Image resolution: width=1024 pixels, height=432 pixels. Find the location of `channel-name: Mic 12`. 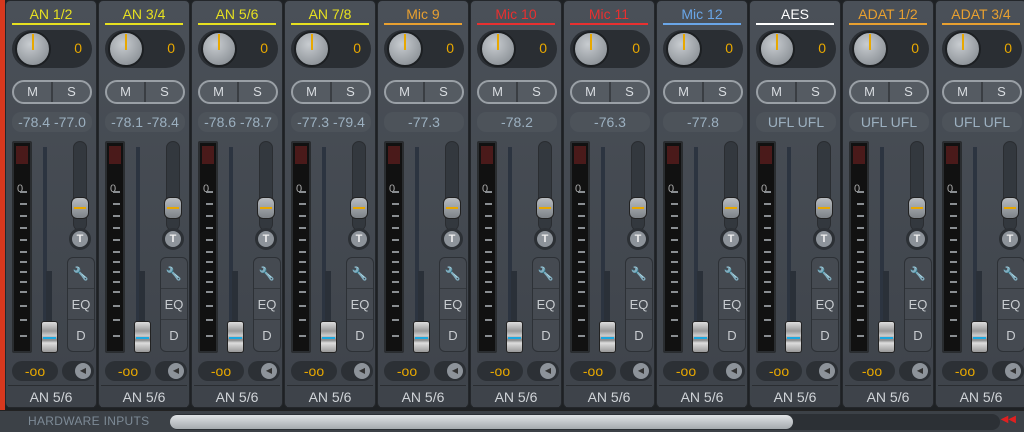

channel-name: Mic 12 is located at coordinates (702, 14).